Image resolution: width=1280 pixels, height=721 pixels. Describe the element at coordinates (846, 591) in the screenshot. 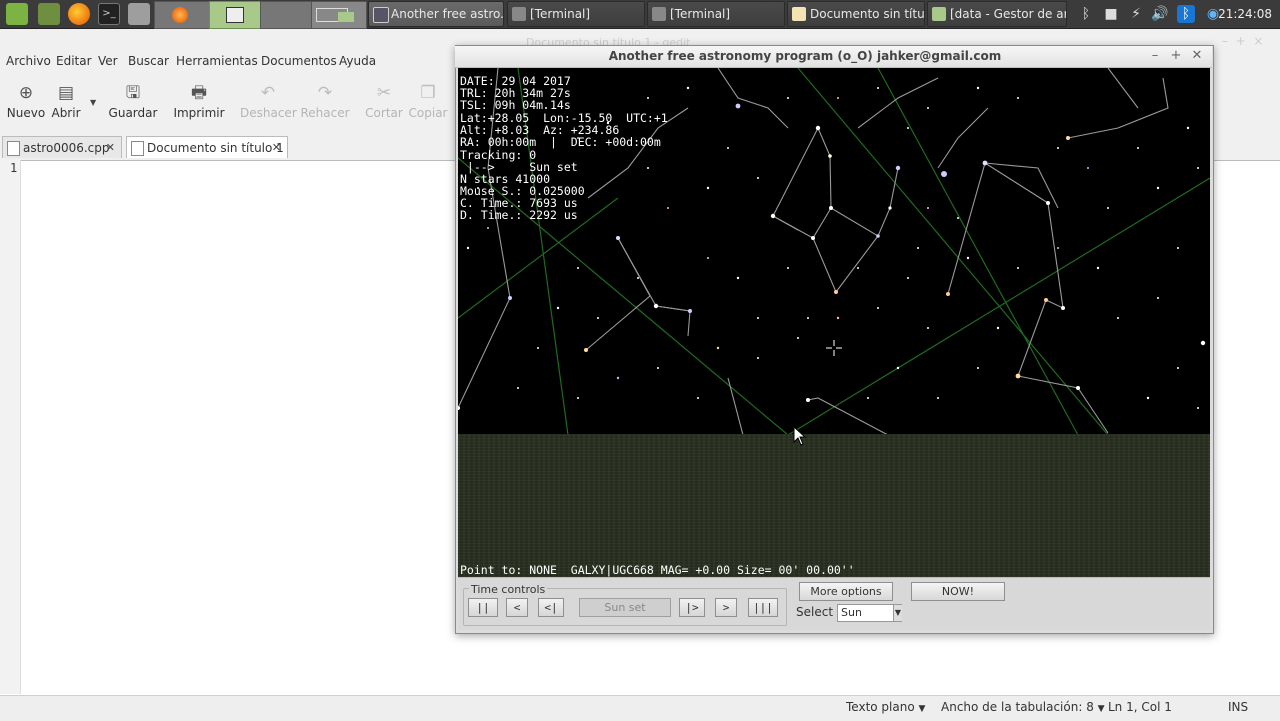

I see `more-options-button: More options` at that location.